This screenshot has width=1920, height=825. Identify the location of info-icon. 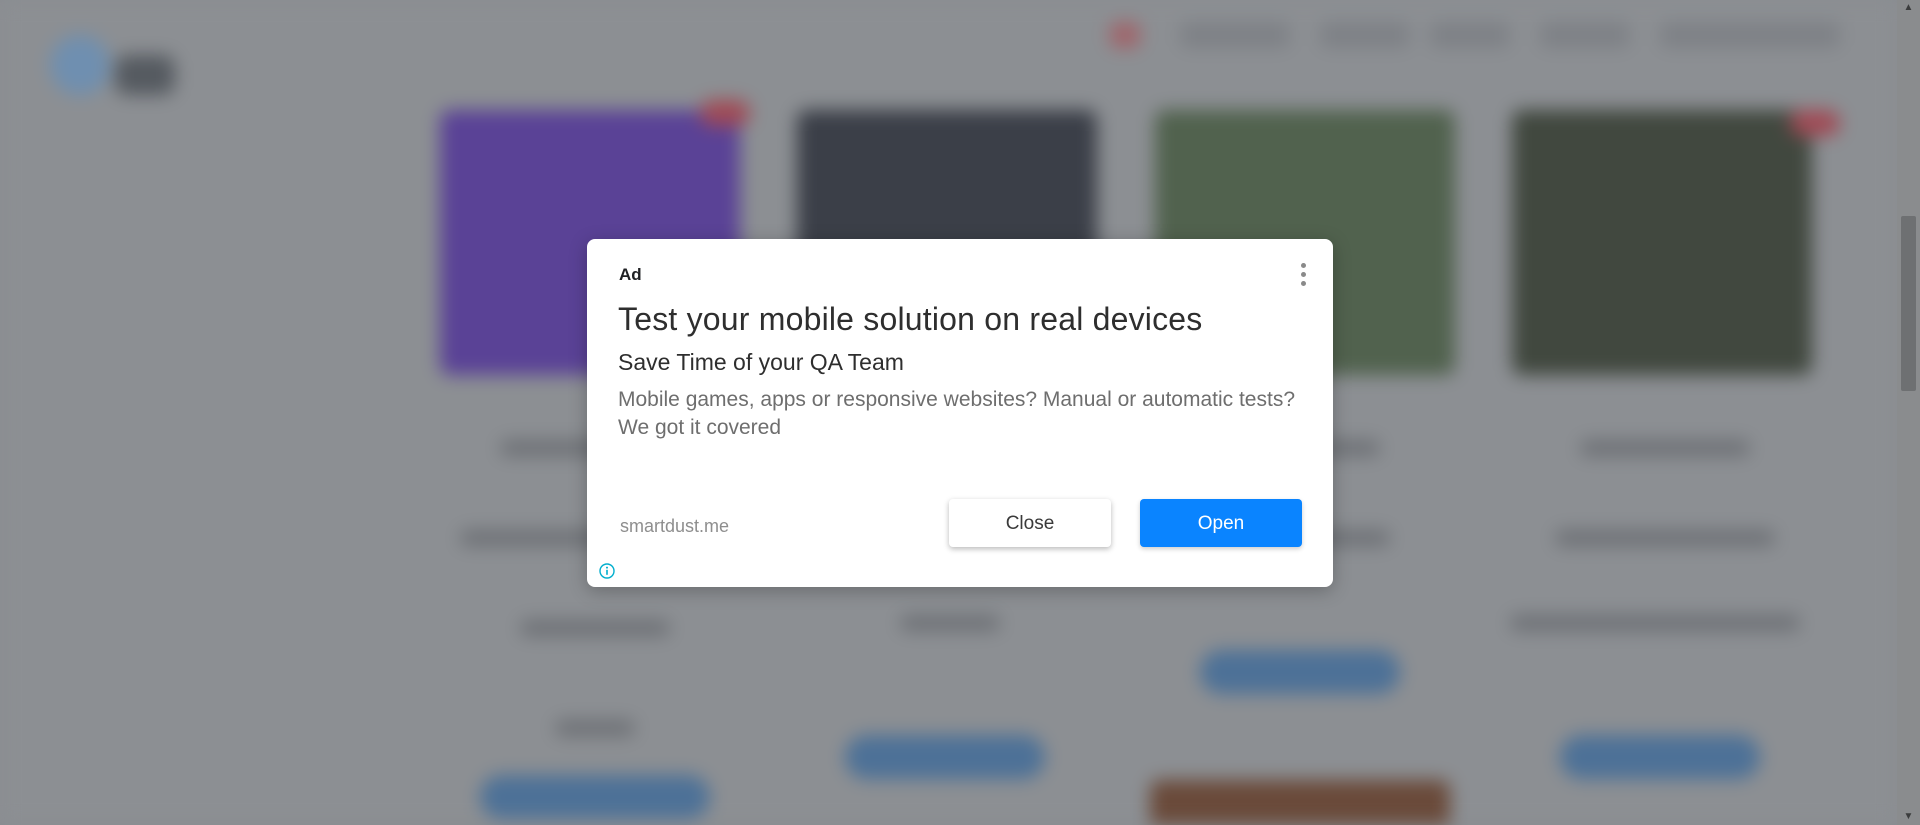
(607, 571).